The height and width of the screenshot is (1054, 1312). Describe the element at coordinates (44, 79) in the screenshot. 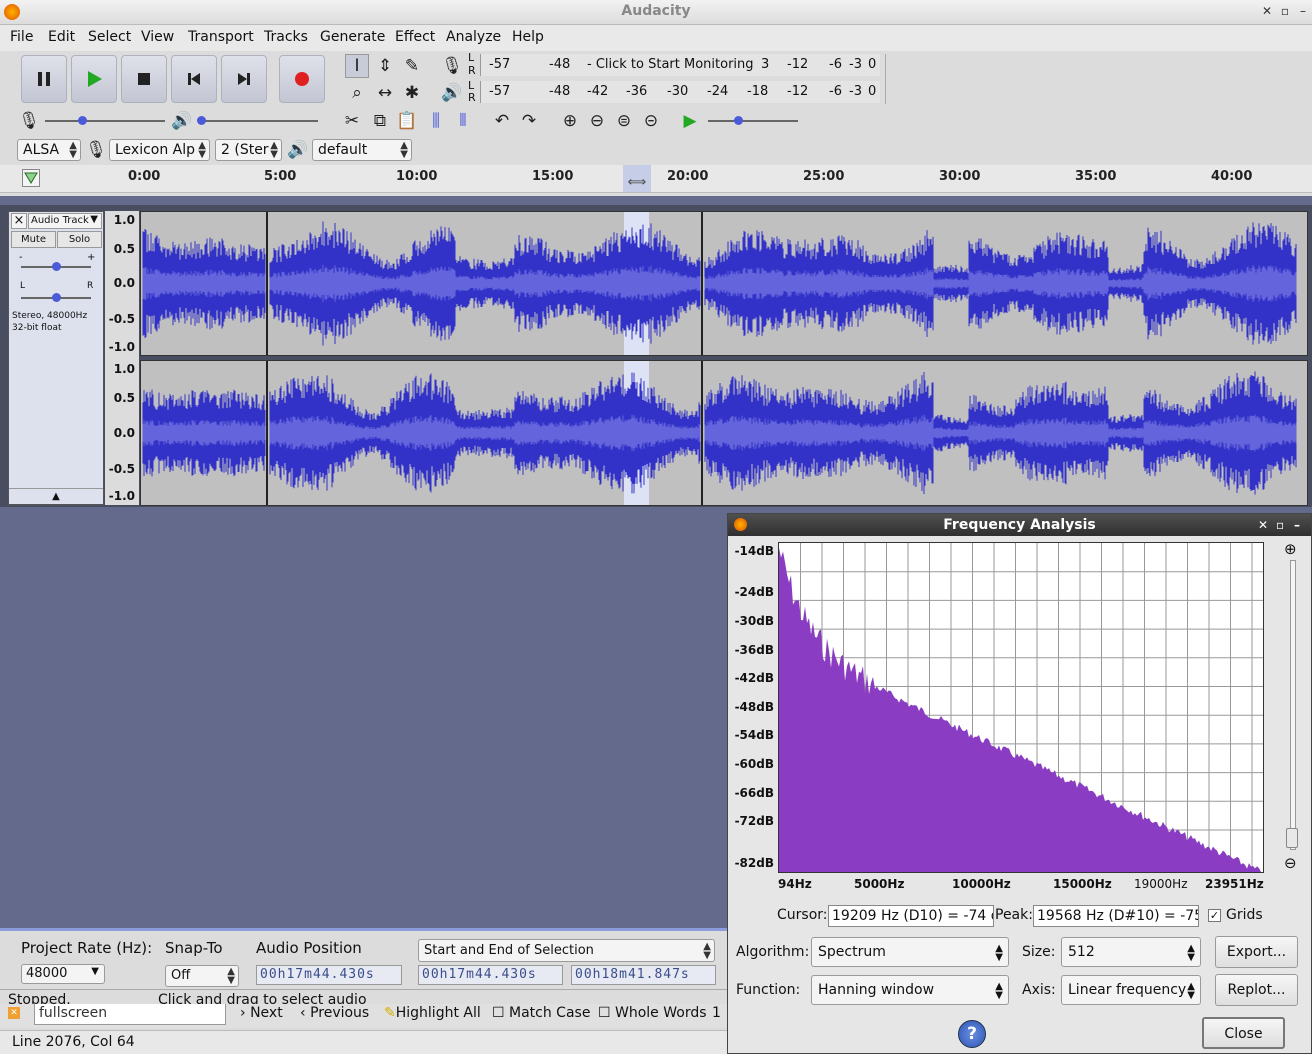

I see `pause-button` at that location.